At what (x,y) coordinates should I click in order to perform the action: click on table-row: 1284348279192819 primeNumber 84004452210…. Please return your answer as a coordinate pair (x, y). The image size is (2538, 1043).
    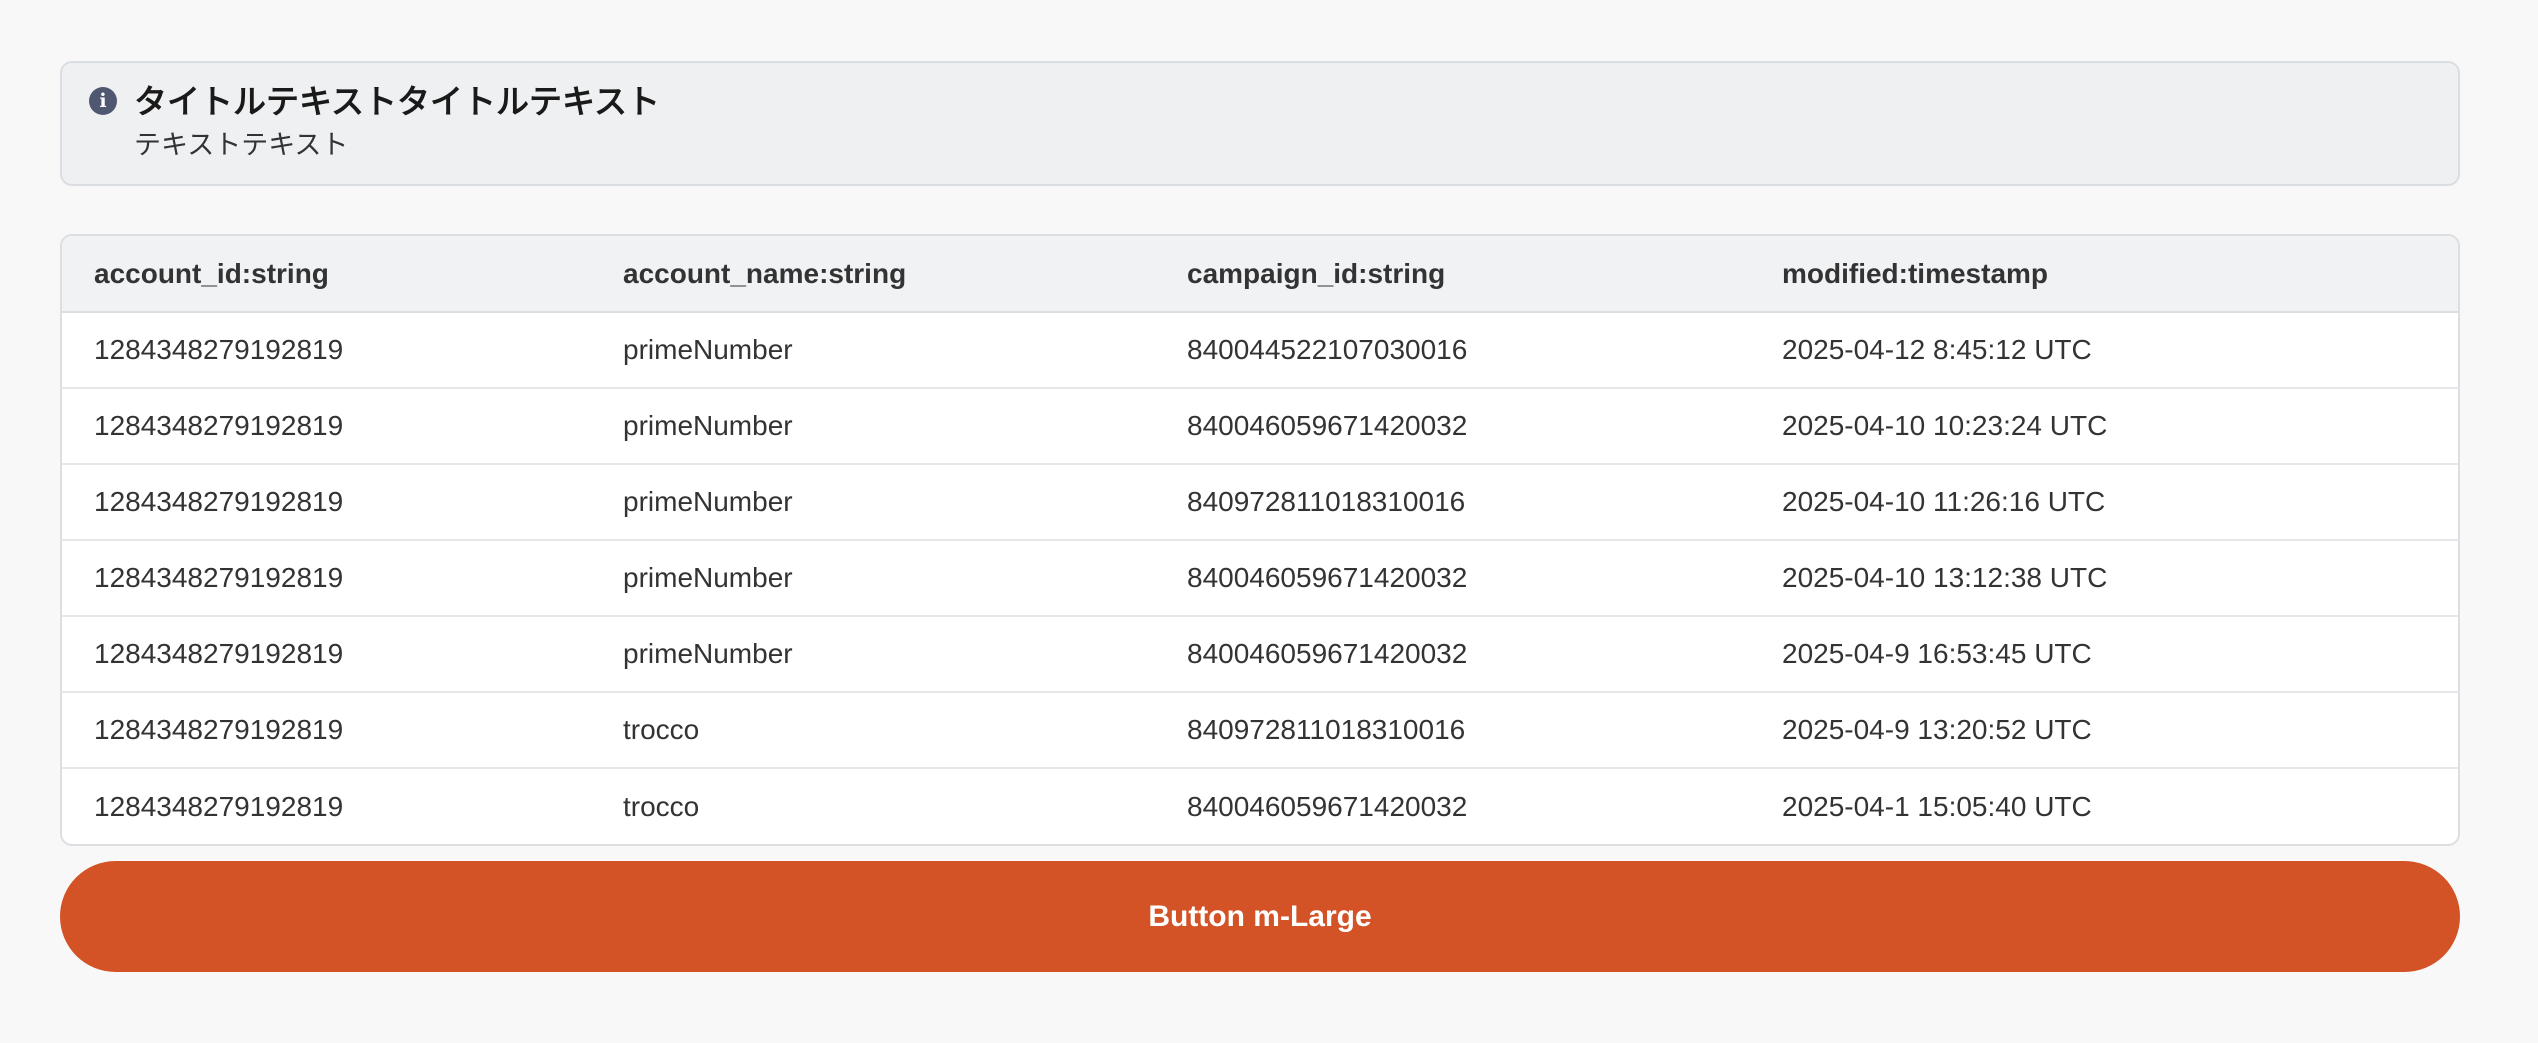
    Looking at the image, I should click on (1260, 350).